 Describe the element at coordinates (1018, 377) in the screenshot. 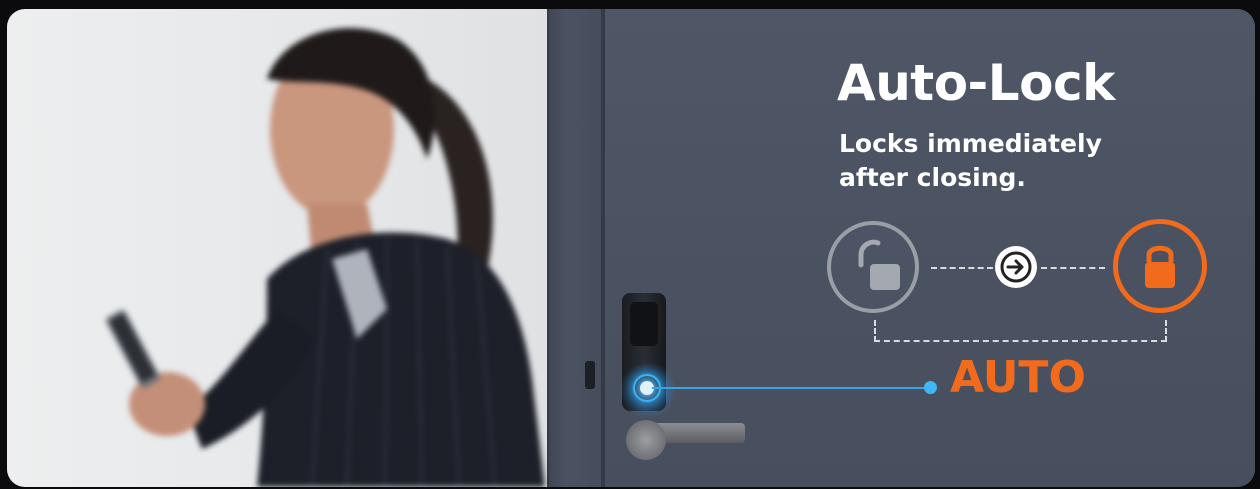

I see `auto-label: AUTO` at that location.